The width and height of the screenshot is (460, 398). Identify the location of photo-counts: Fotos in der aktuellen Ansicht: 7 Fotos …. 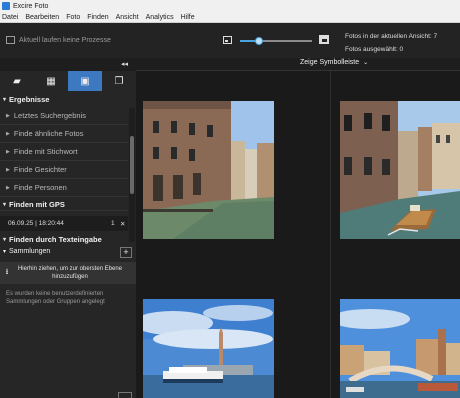
(391, 43).